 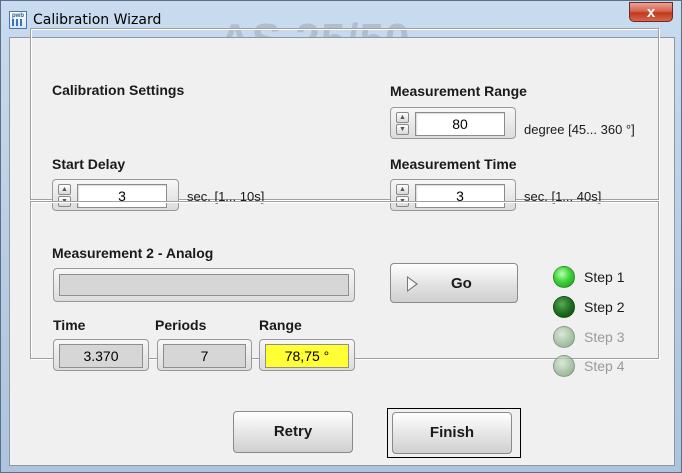 What do you see at coordinates (564, 277) in the screenshot?
I see `step-1-led-icon` at bounding box center [564, 277].